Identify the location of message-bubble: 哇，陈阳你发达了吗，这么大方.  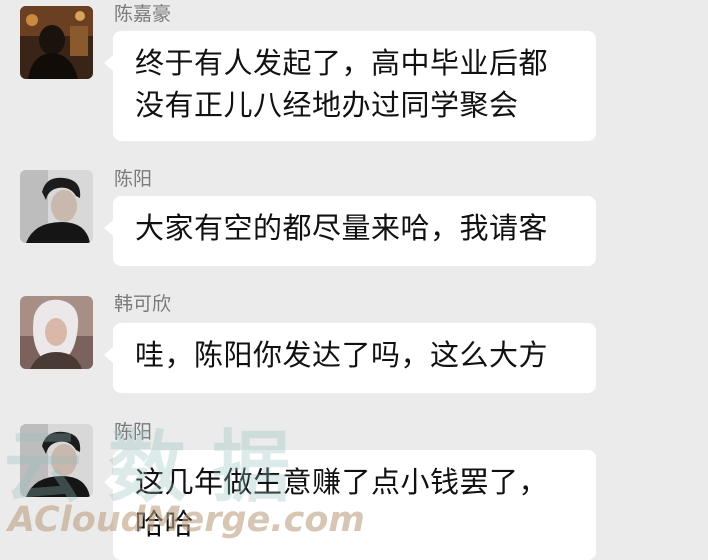
(350, 358).